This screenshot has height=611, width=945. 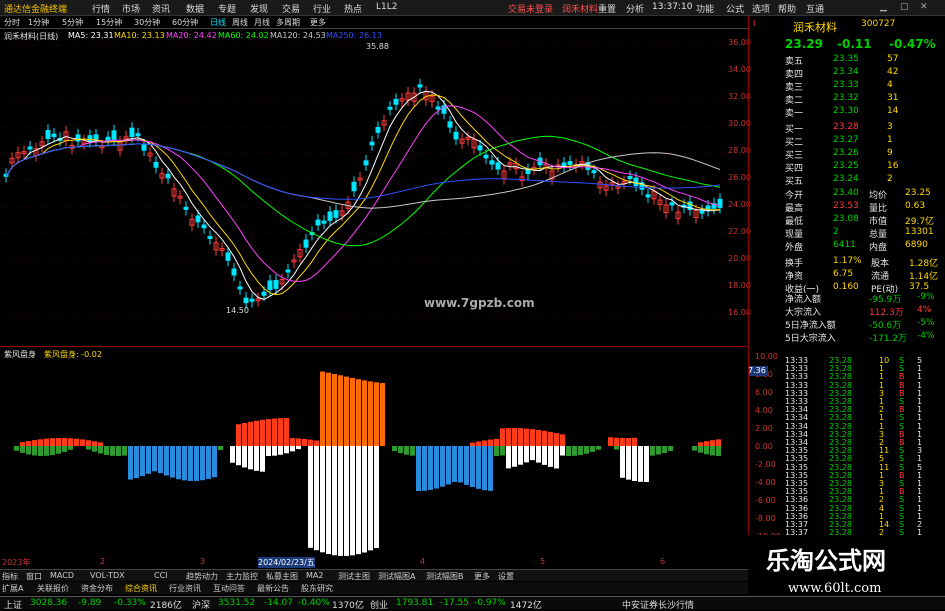 What do you see at coordinates (354, 35) in the screenshot?
I see `ma250-label: MA250: 26.13` at bounding box center [354, 35].